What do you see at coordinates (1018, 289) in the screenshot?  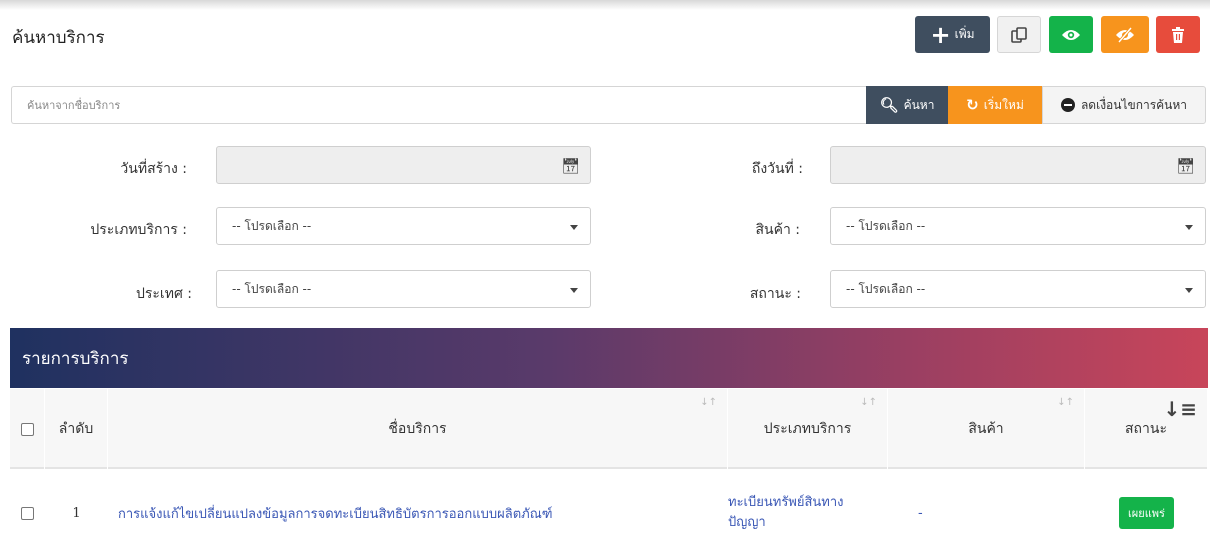 I see `status-select: -- โปรดเลือก --` at bounding box center [1018, 289].